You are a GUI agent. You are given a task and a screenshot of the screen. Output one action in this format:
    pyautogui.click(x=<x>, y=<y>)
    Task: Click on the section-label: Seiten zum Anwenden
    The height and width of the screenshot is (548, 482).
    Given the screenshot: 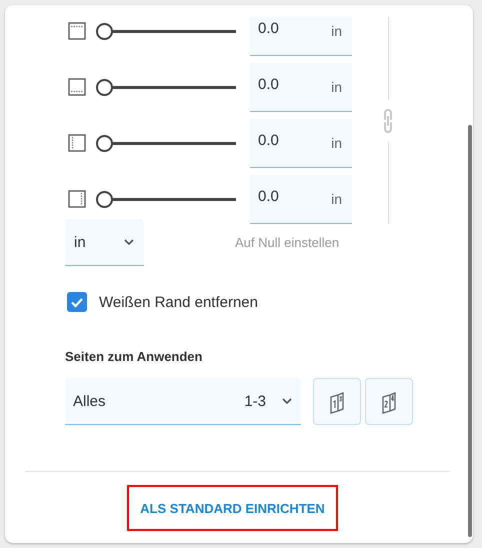 What is the action you would take?
    pyautogui.click(x=134, y=356)
    